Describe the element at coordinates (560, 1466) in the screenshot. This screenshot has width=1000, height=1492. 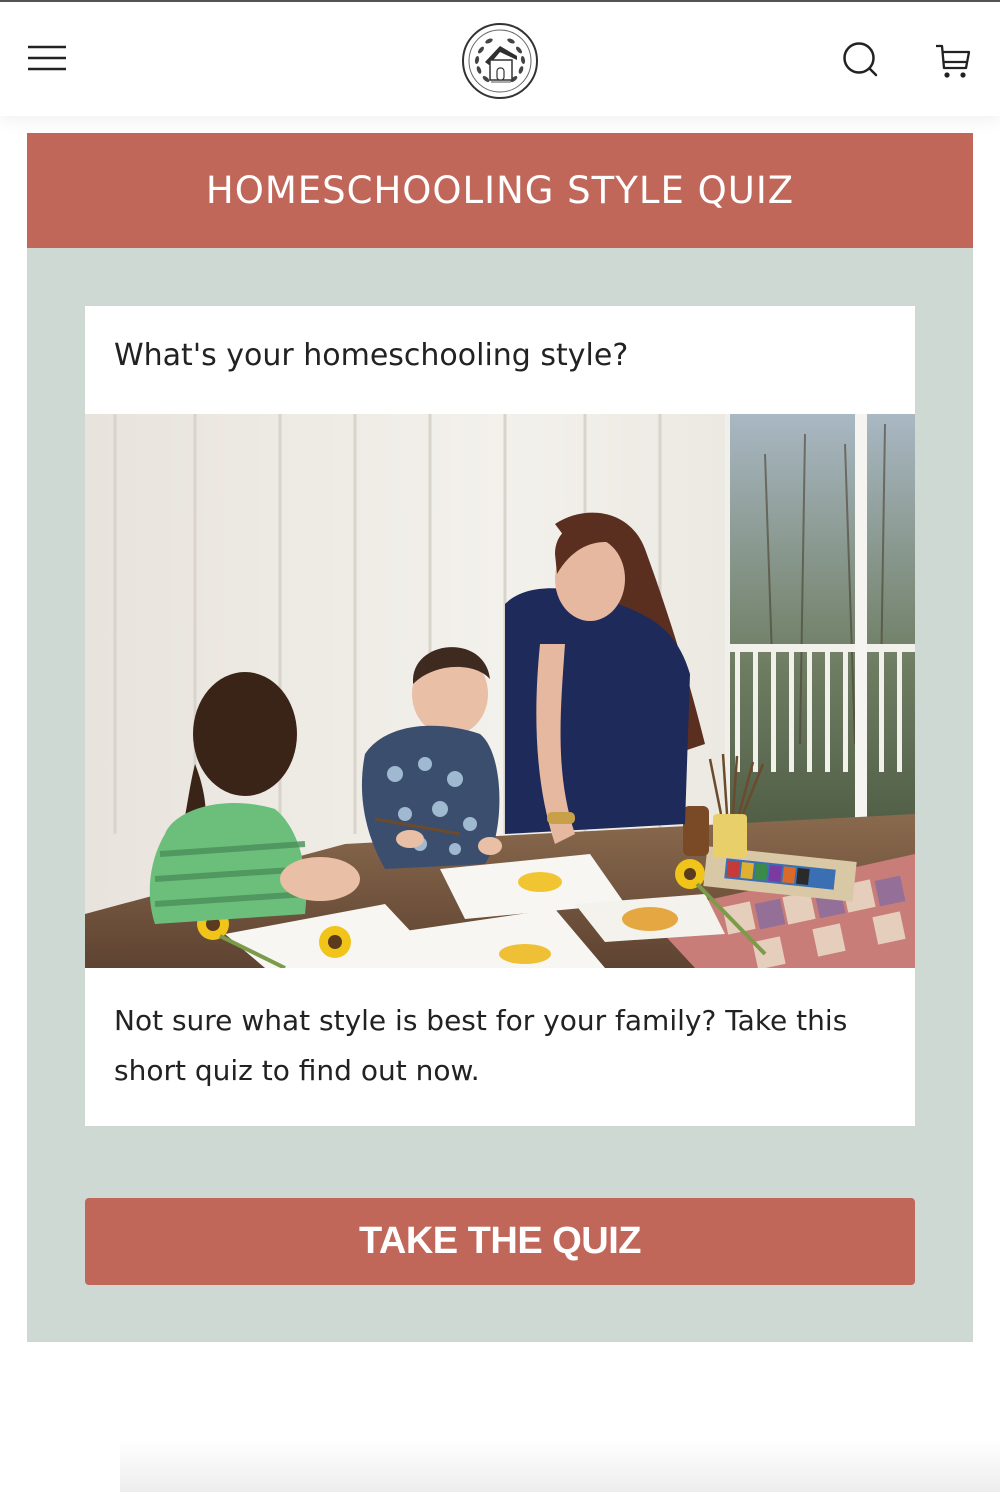
I see `bottom-fade` at that location.